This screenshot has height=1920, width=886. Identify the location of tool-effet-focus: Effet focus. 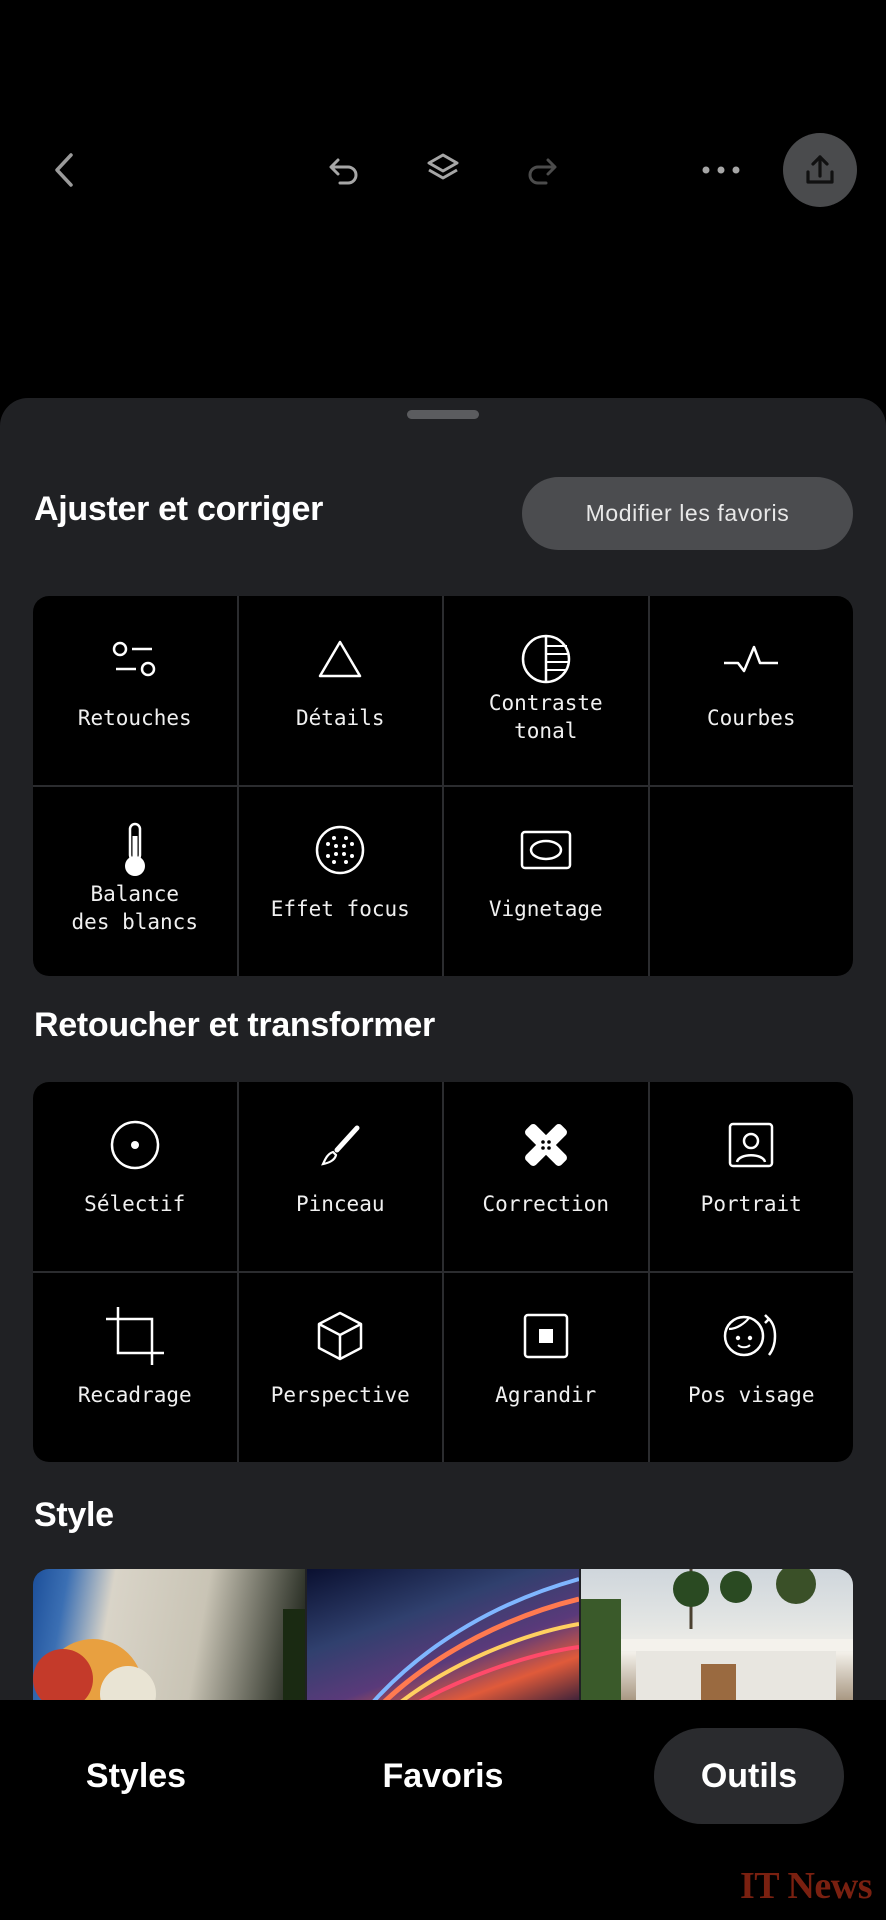
(340, 881).